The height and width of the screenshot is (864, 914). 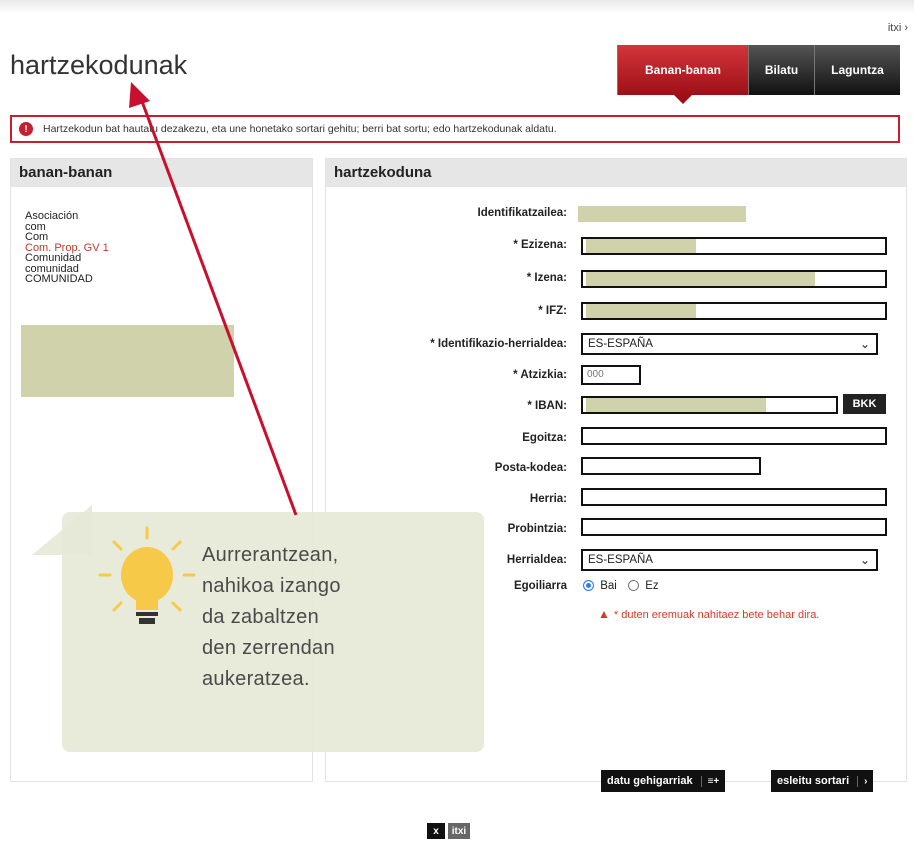 I want to click on callout-line: Aurrerantzean,, so click(x=270, y=555).